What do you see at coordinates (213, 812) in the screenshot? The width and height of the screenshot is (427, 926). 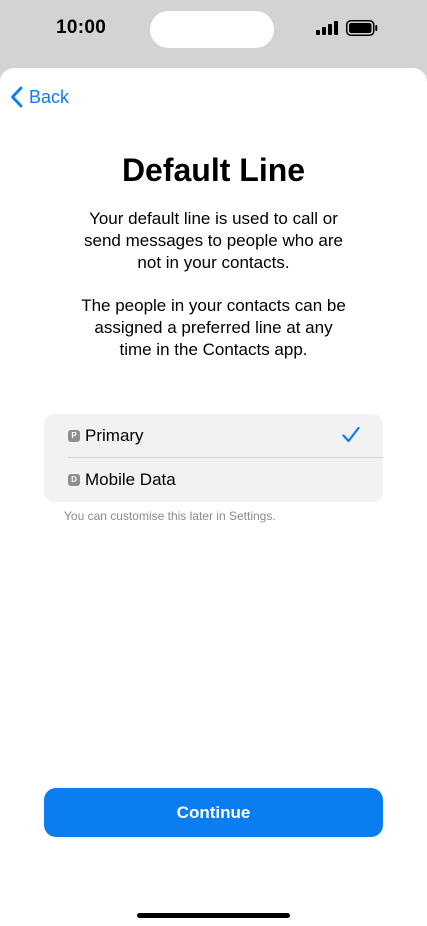 I see `continue-button: Continue` at bounding box center [213, 812].